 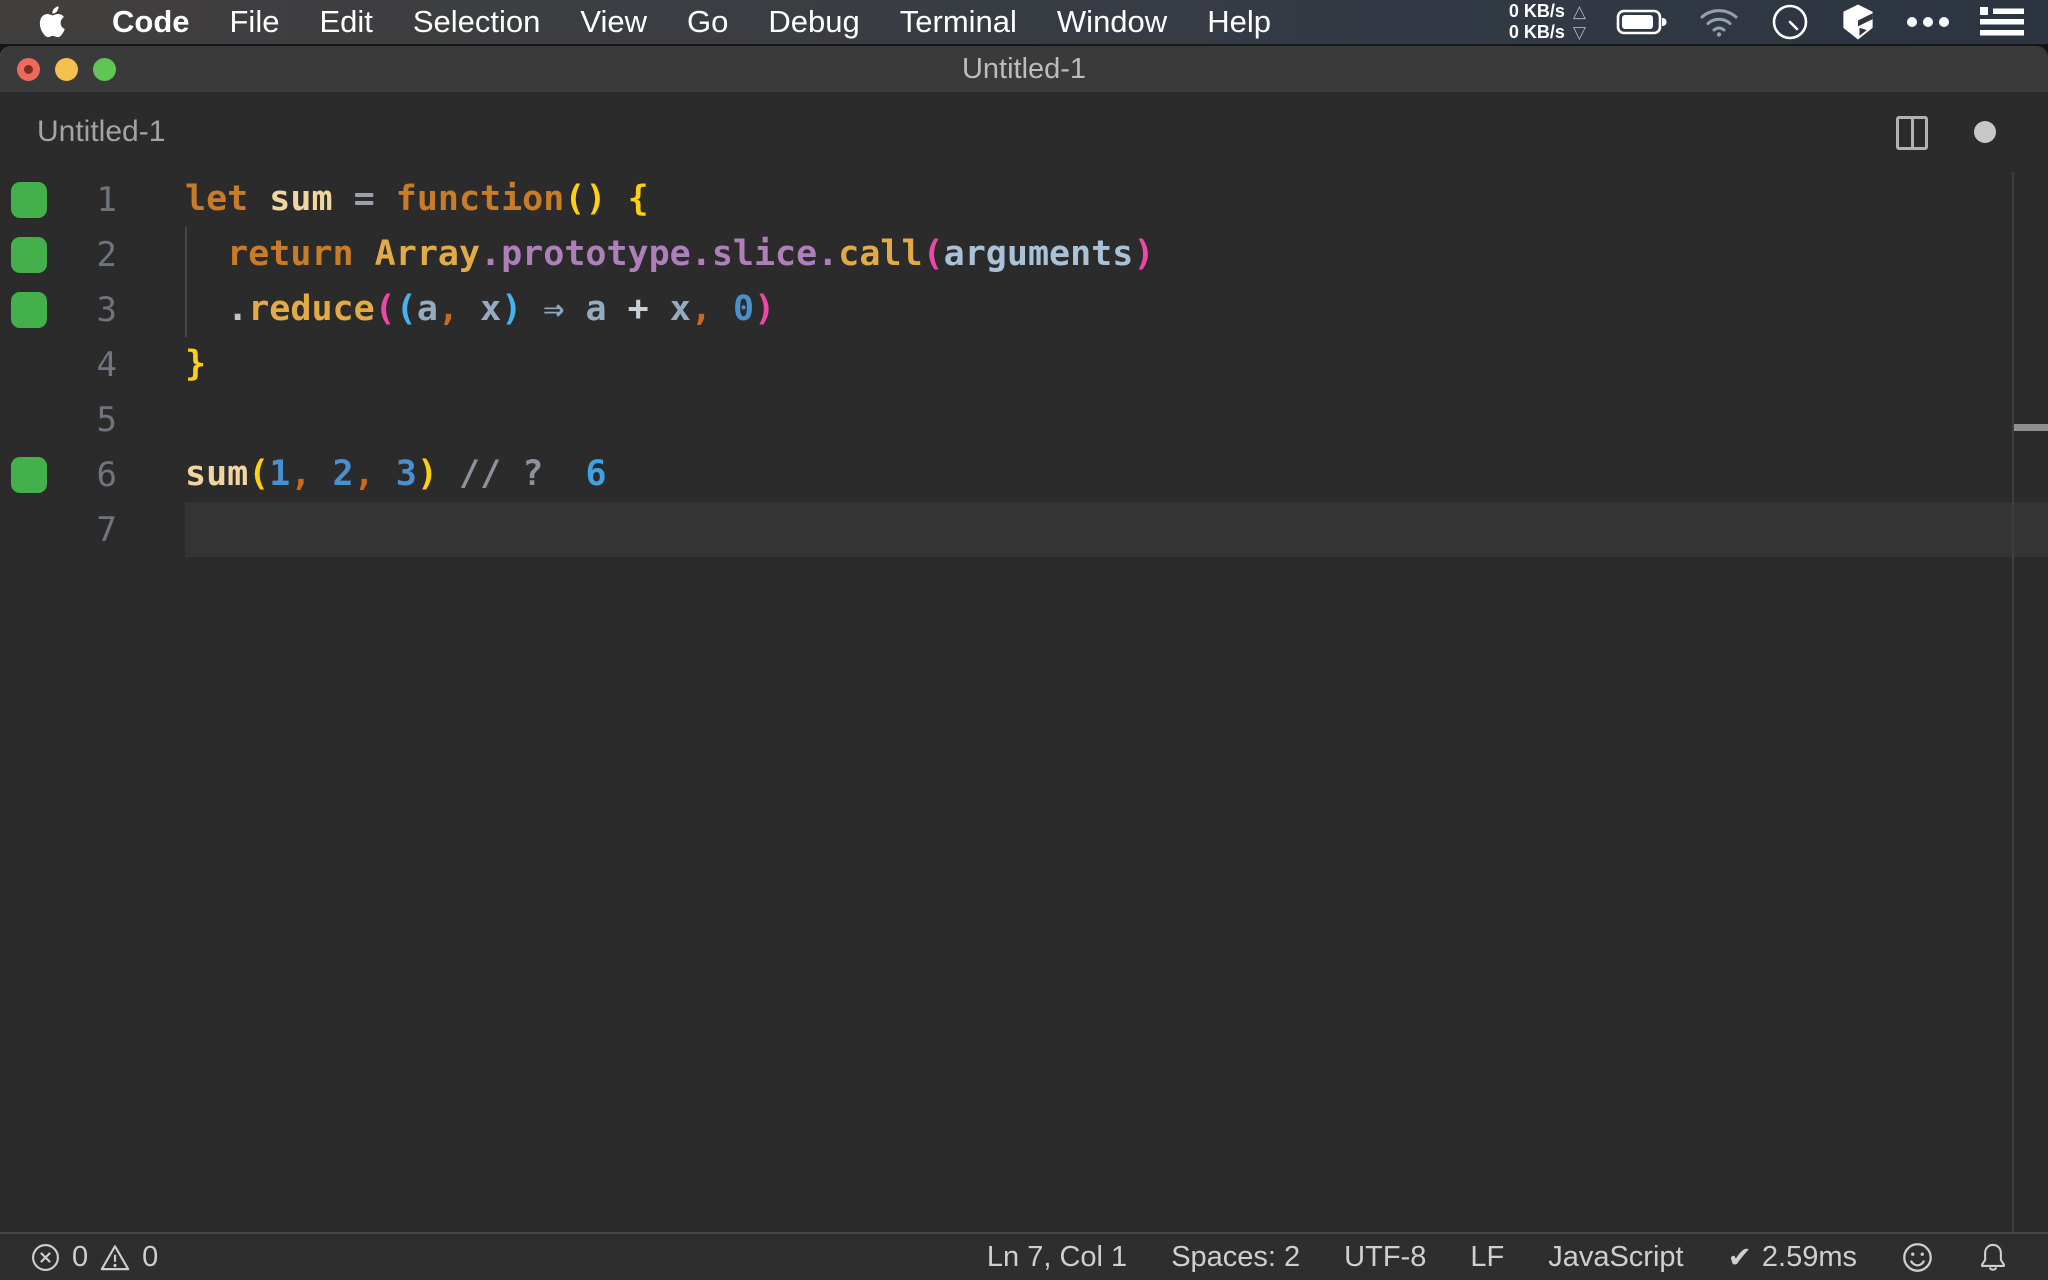 What do you see at coordinates (1719, 22) in the screenshot?
I see `wifi-icon` at bounding box center [1719, 22].